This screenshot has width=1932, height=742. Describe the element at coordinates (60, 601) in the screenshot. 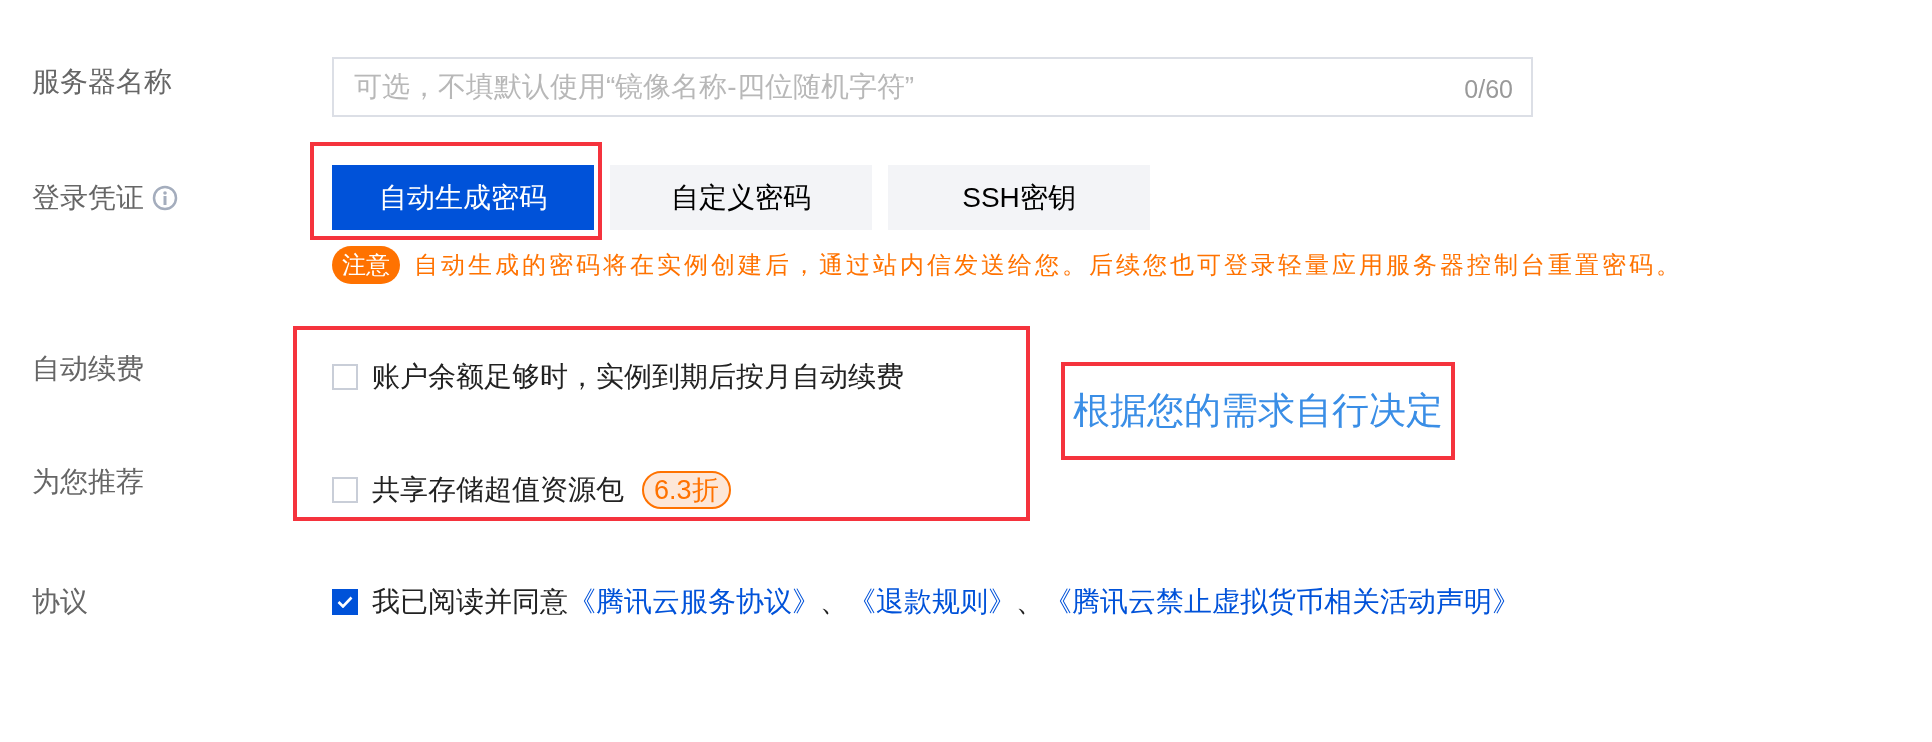

I see `field-label: 协议` at that location.